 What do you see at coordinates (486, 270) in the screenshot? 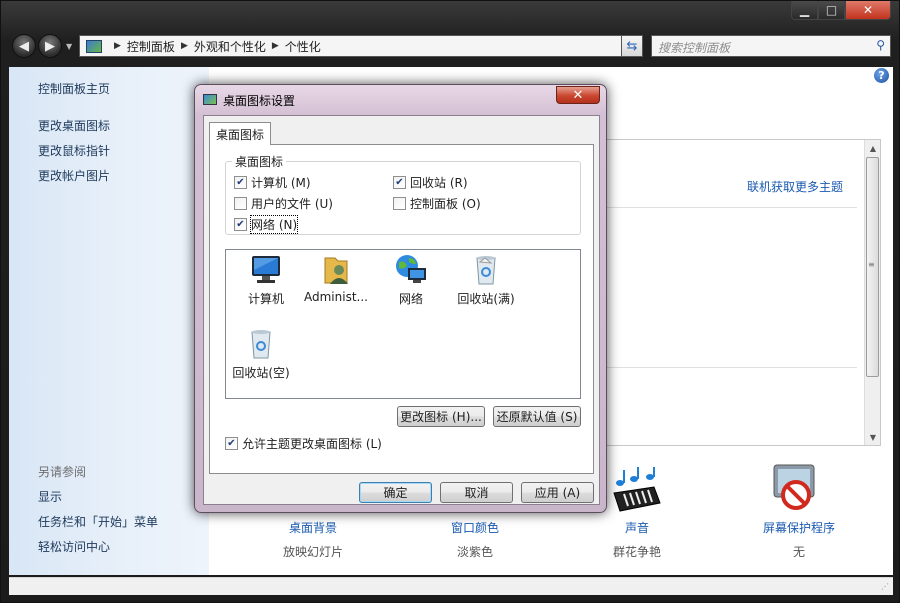
I see `recycle-bin-full-icon` at bounding box center [486, 270].